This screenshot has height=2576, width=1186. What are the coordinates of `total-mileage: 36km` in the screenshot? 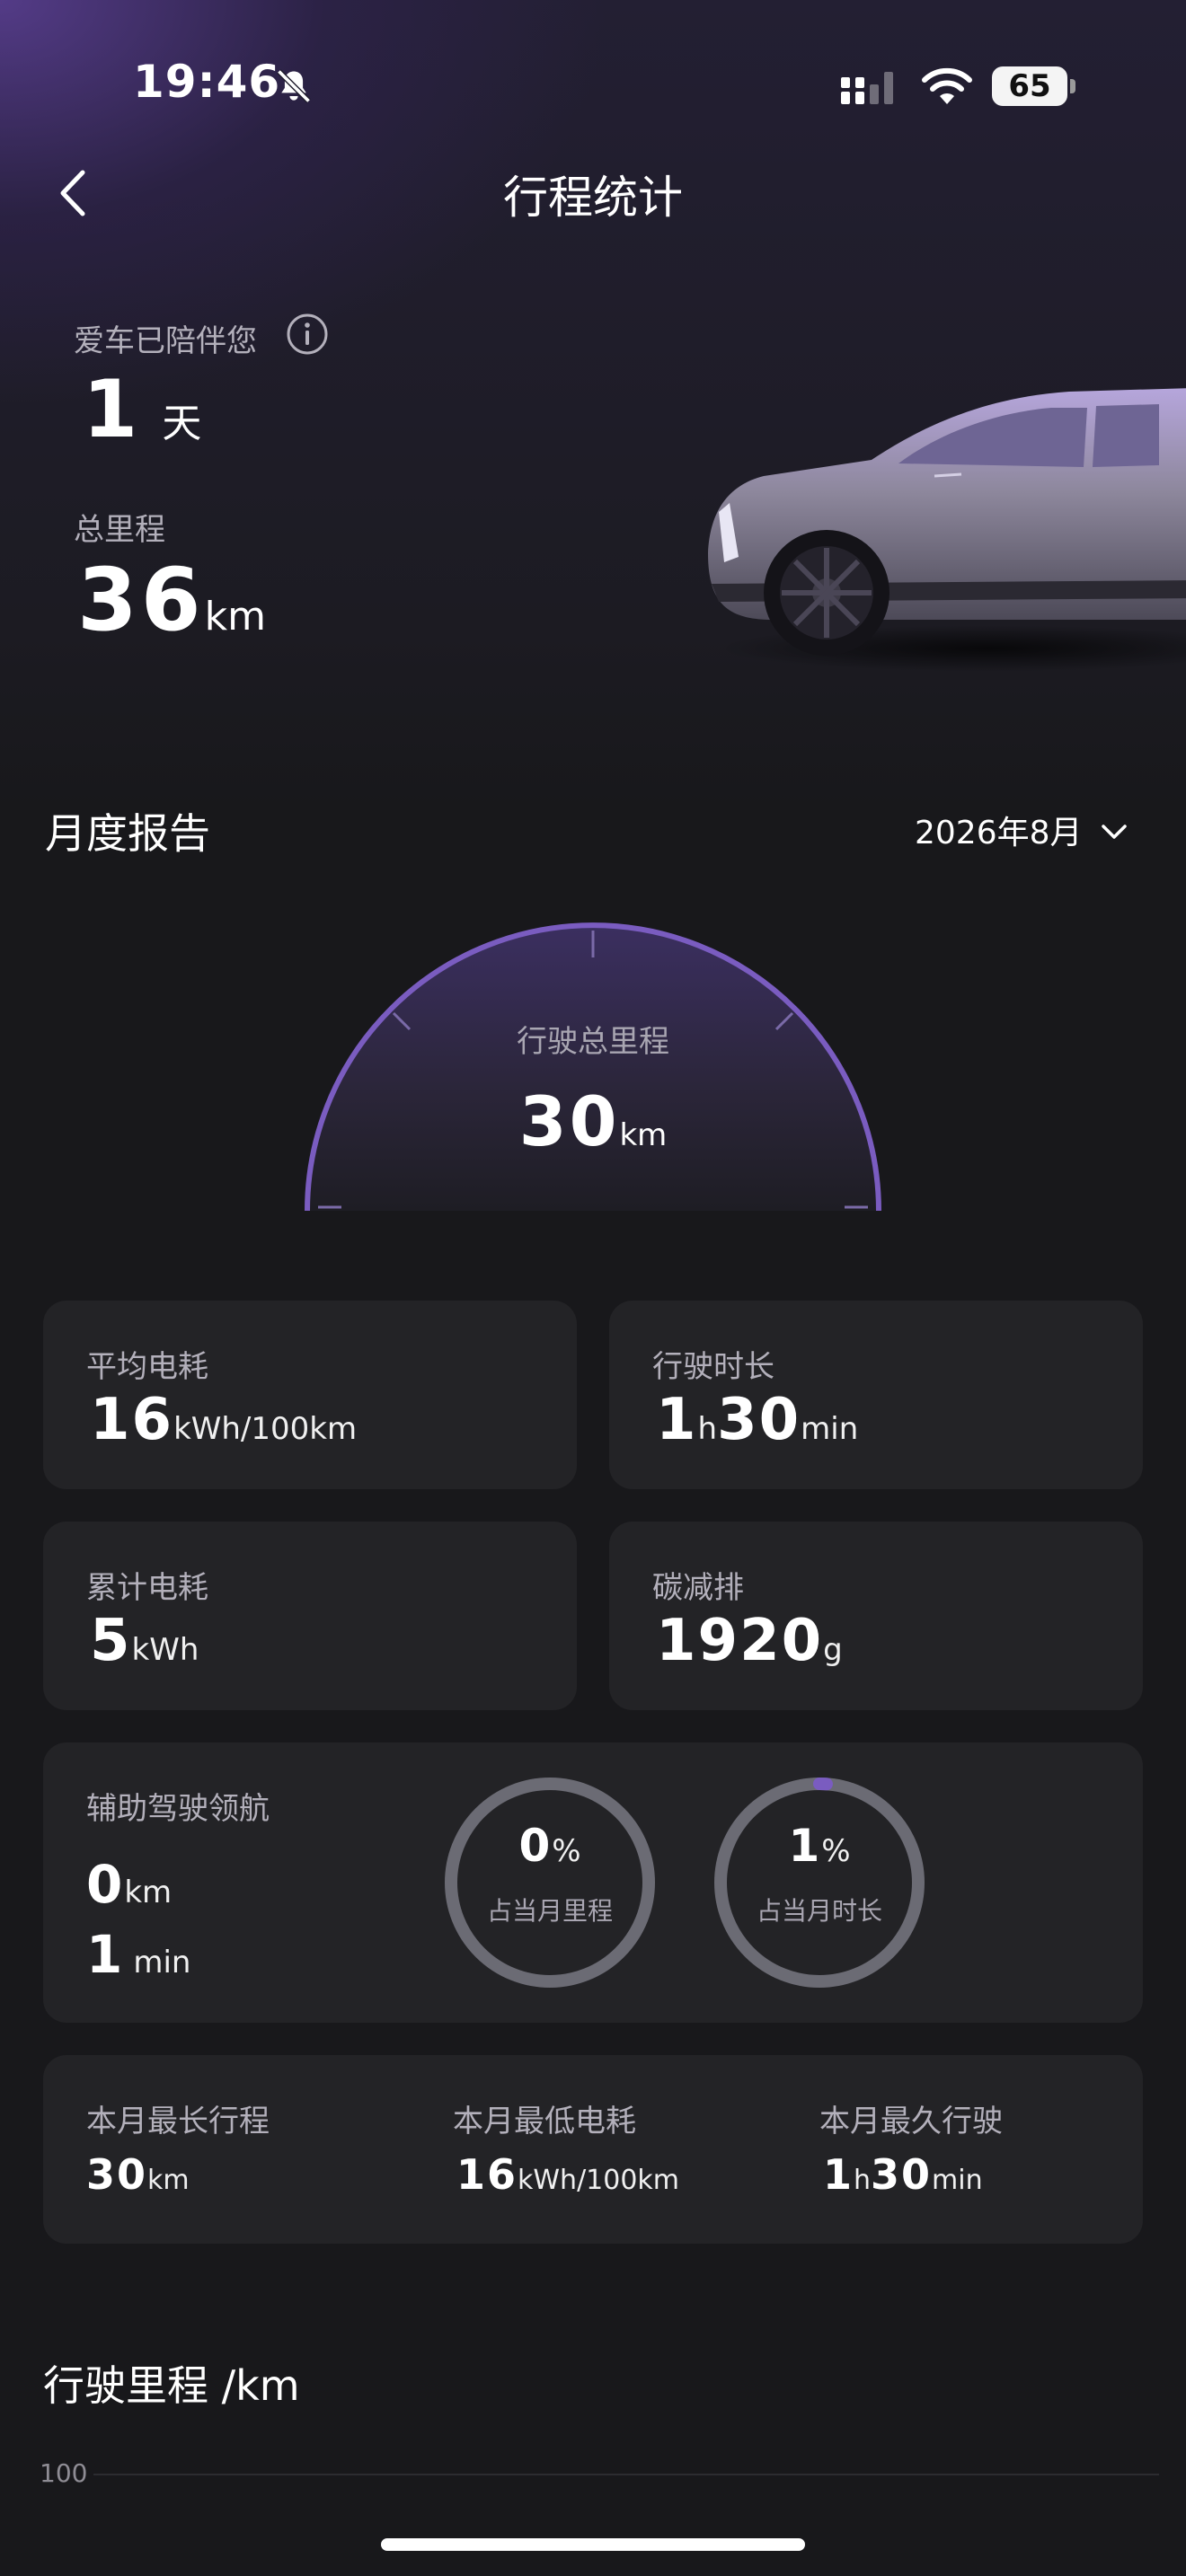 It's located at (171, 600).